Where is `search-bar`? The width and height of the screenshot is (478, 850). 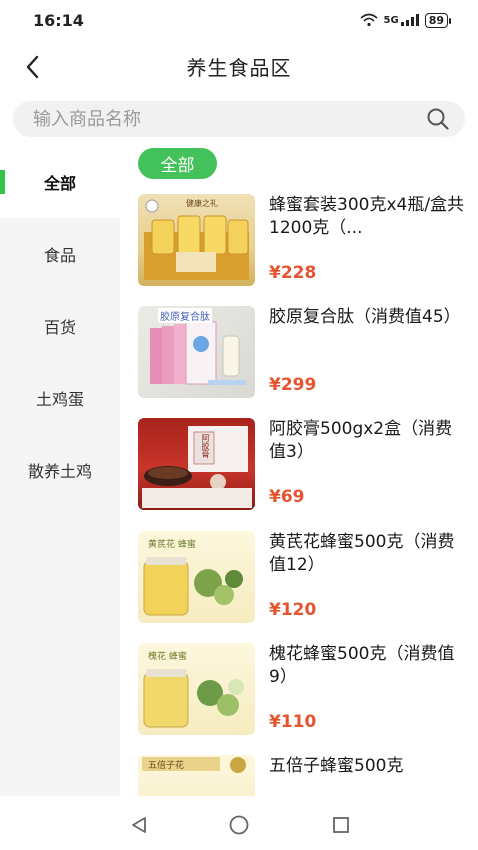 search-bar is located at coordinates (239, 119).